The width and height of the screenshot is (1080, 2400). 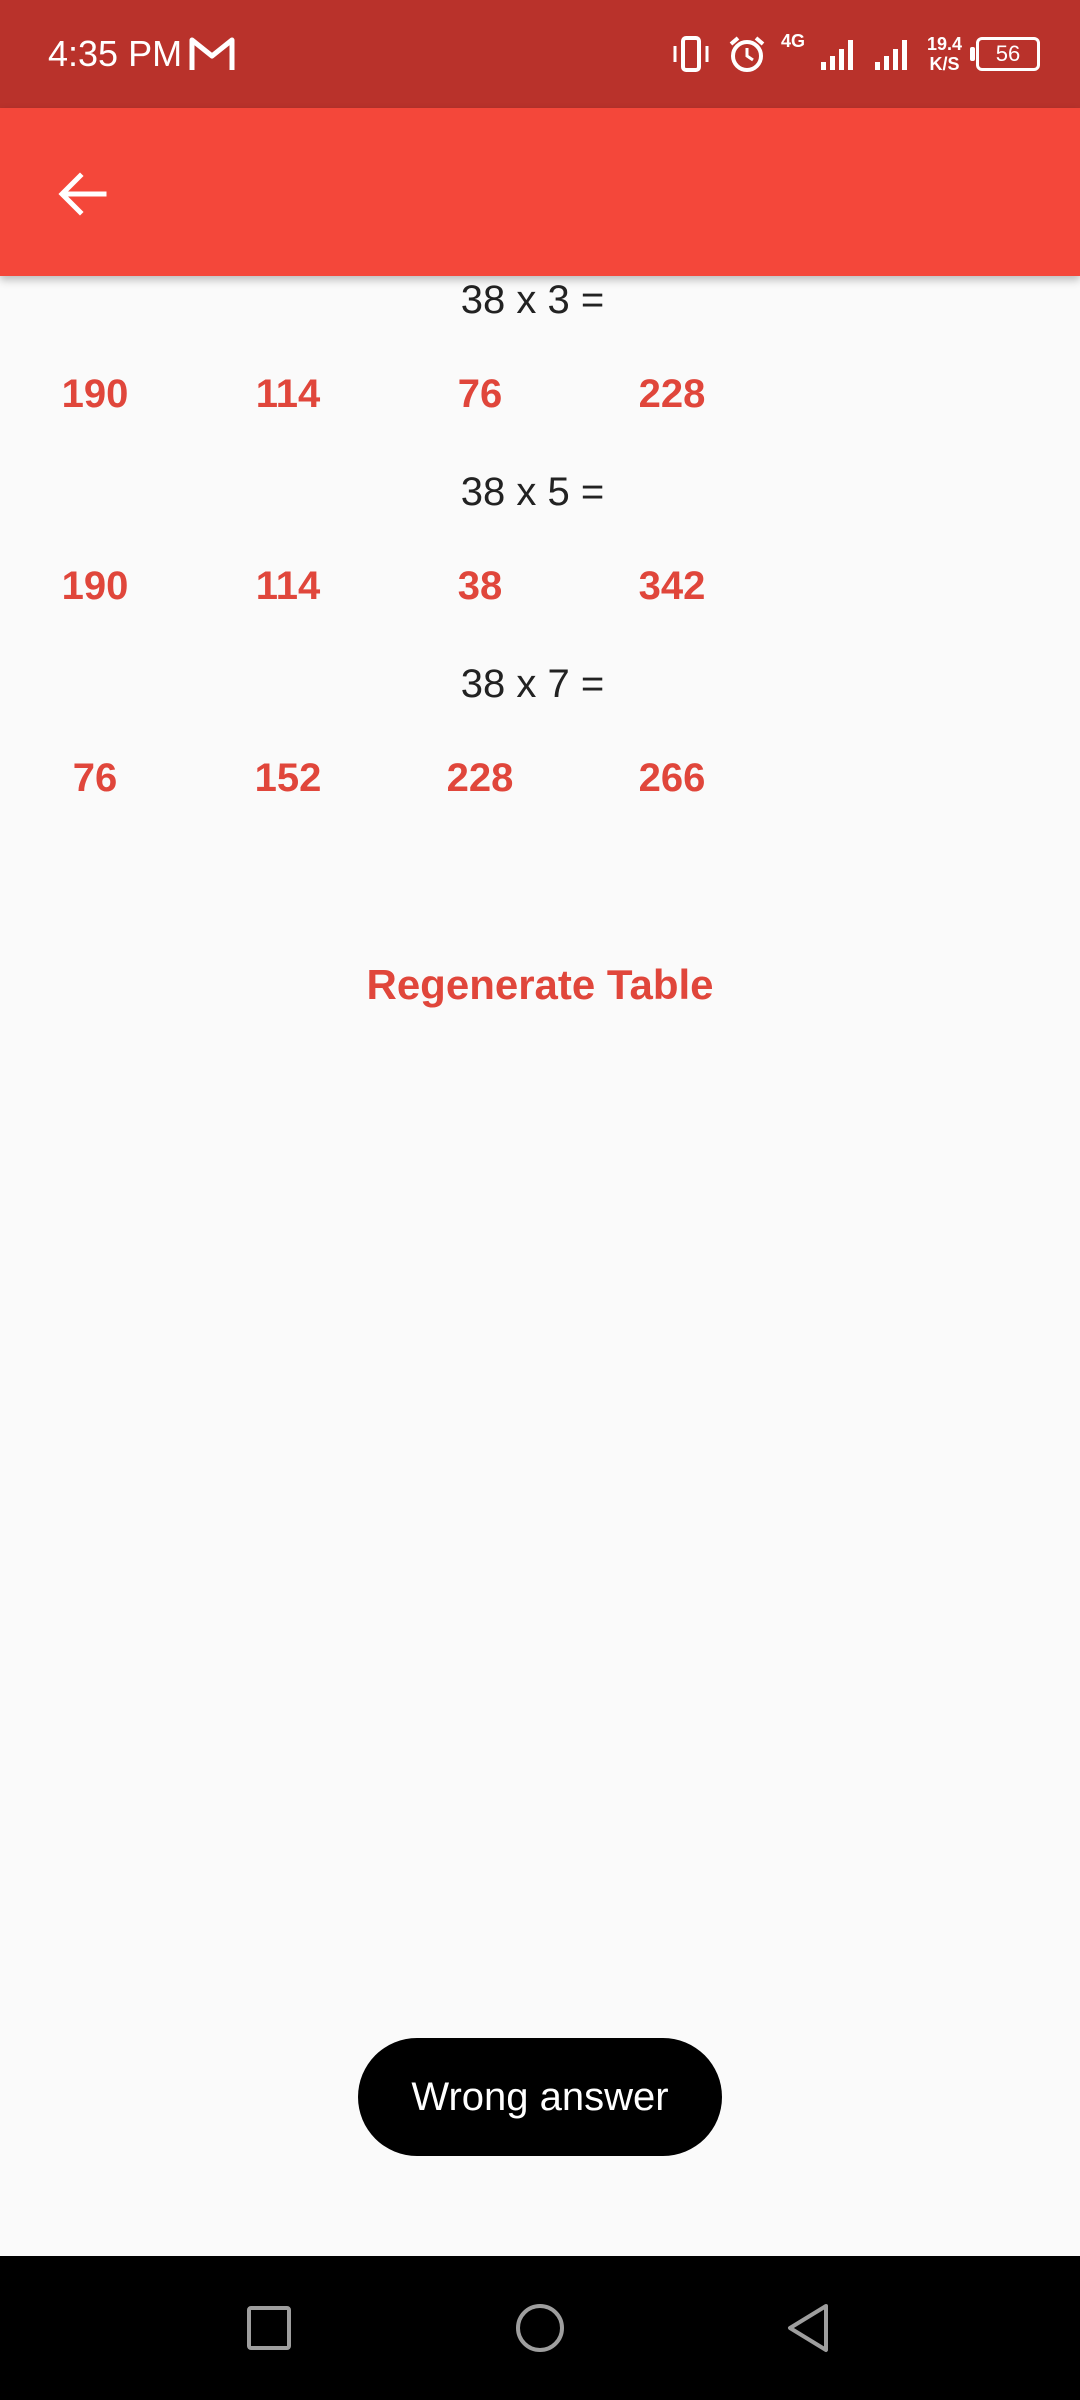 What do you see at coordinates (532, 492) in the screenshot?
I see `question-prompt: 38 x 5 =` at bounding box center [532, 492].